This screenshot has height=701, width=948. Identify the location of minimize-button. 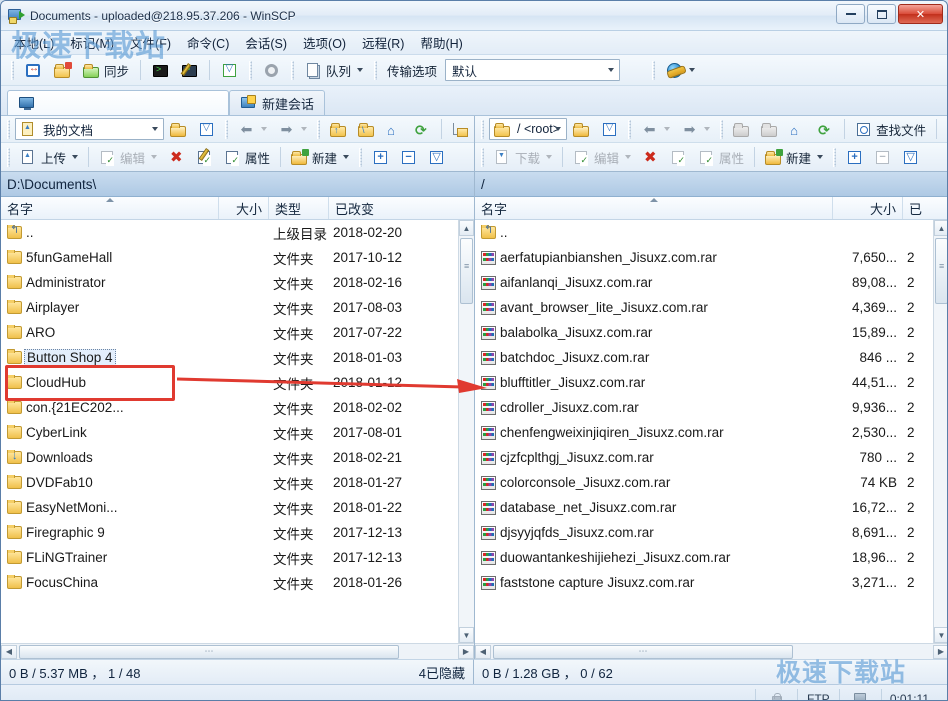
(850, 14).